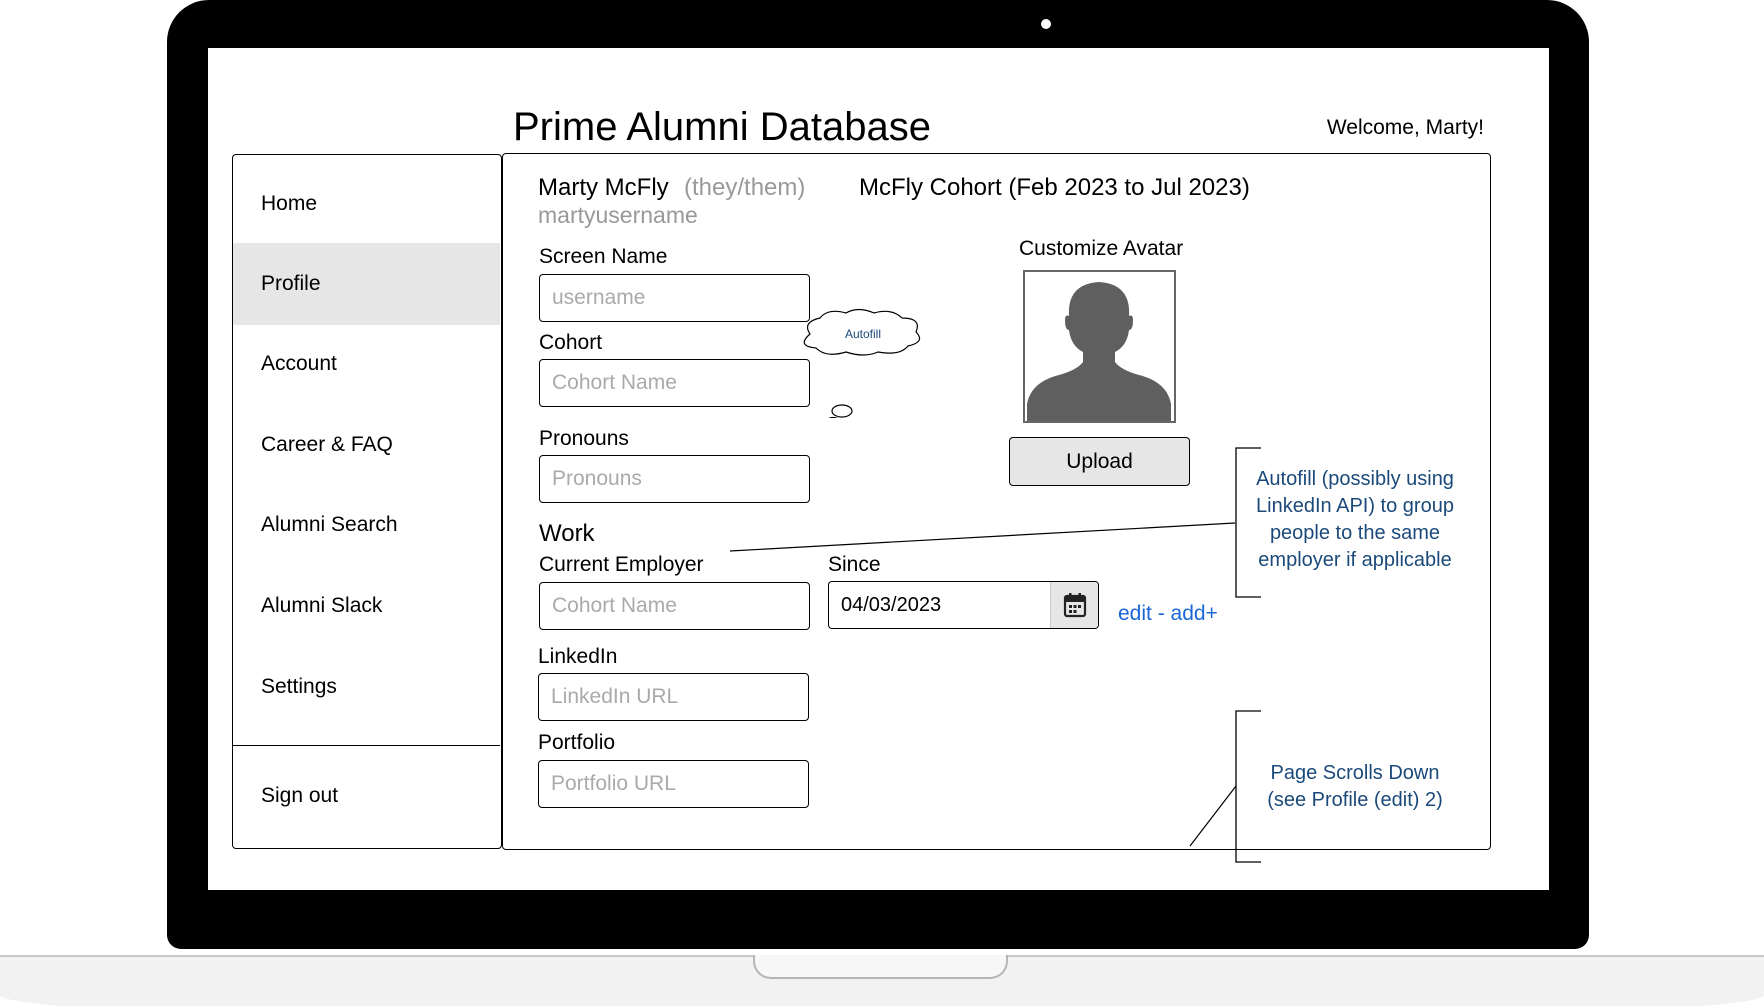 The image size is (1764, 1006). What do you see at coordinates (1355, 479) in the screenshot?
I see `annotation-line: Autofill (possibly using` at bounding box center [1355, 479].